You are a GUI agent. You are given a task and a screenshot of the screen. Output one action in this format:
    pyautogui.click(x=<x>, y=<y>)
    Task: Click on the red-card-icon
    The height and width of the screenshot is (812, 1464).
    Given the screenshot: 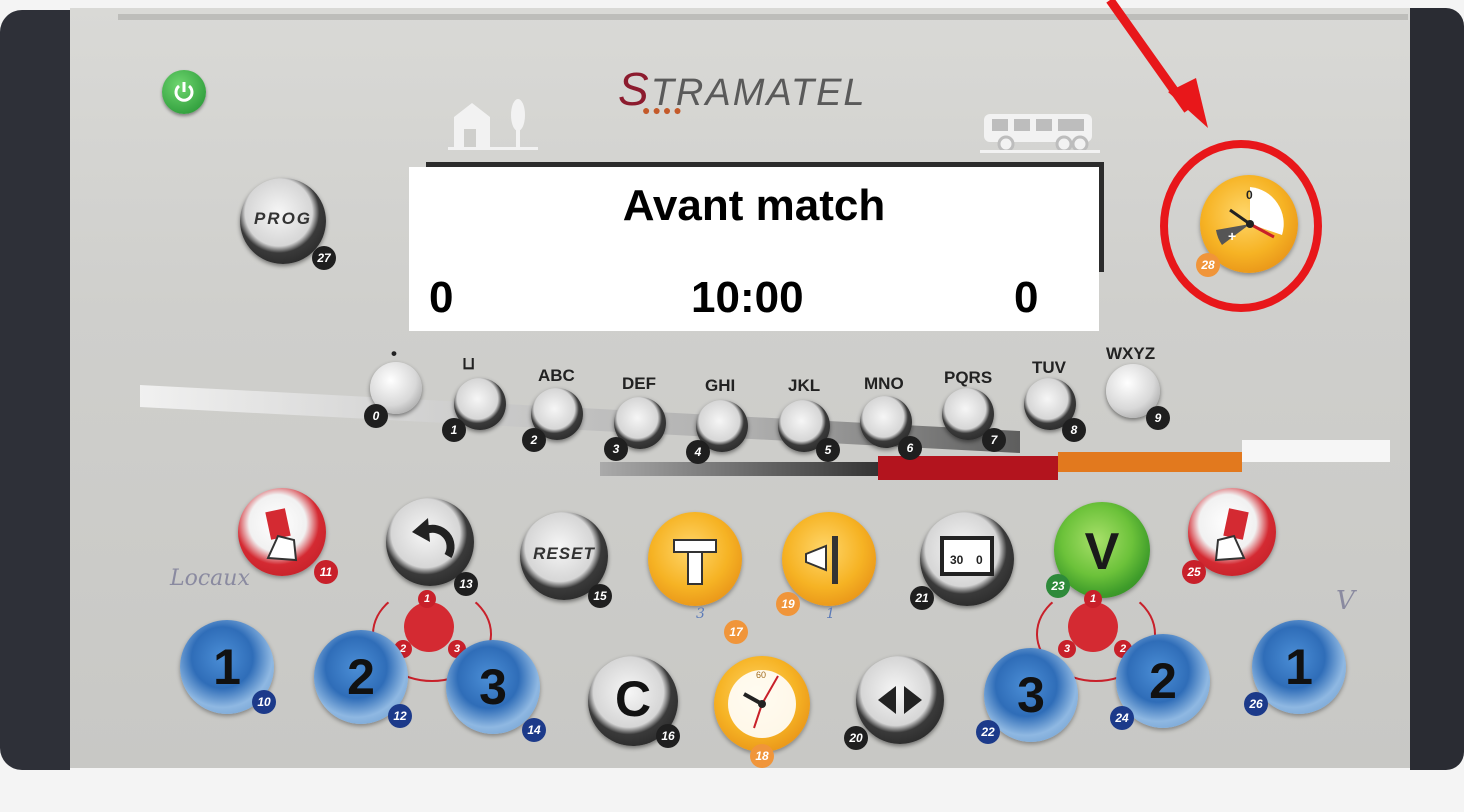 What is the action you would take?
    pyautogui.click(x=281, y=535)
    